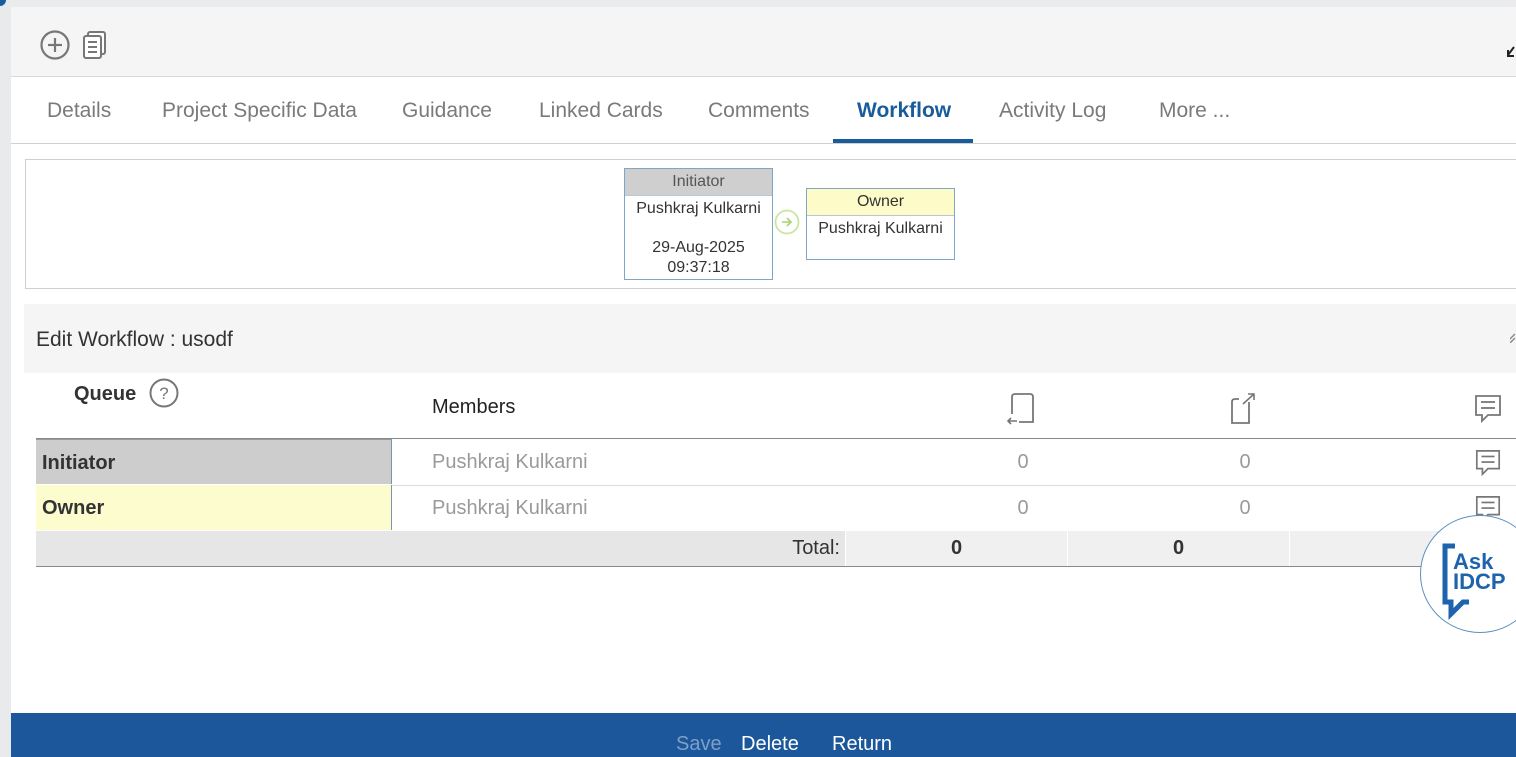  Describe the element at coordinates (763, 3) in the screenshot. I see `top-strip` at that location.